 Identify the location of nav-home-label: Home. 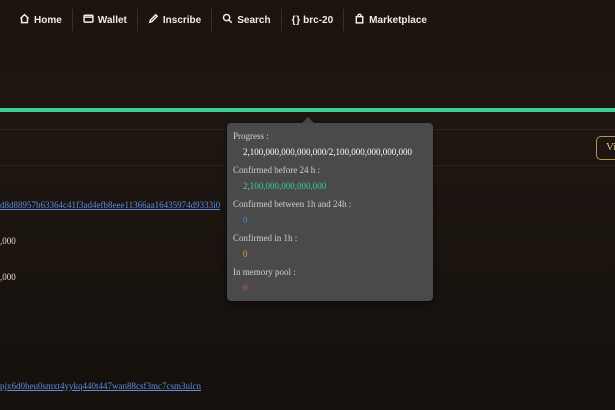
(48, 20).